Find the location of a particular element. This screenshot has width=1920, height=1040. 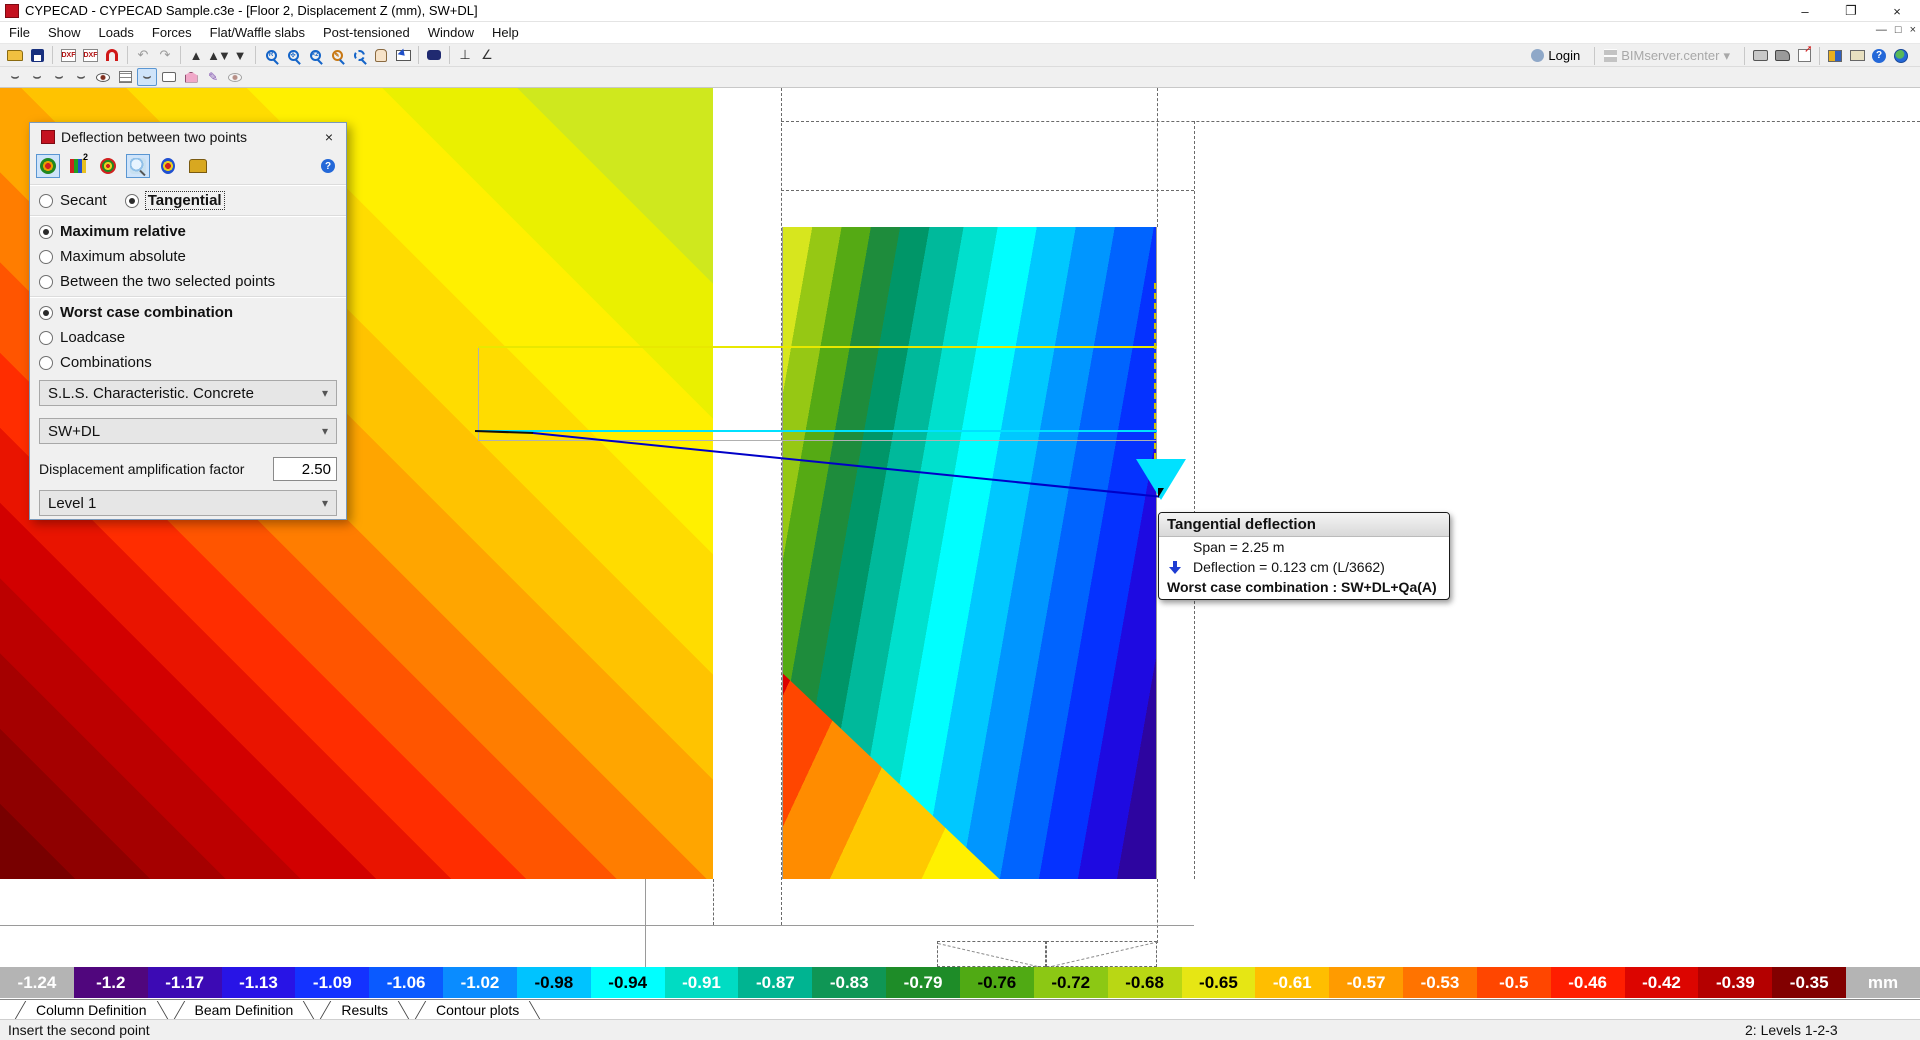

loadcase-dropdown: SW+DL ▾ is located at coordinates (188, 431).